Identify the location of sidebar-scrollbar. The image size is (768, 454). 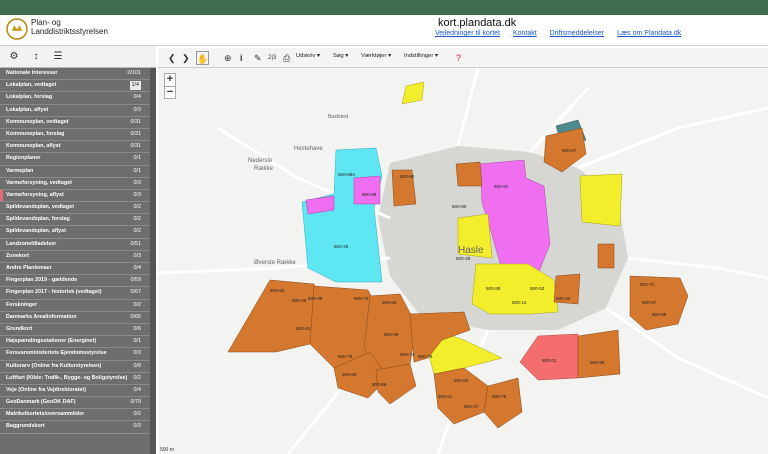
(153, 261).